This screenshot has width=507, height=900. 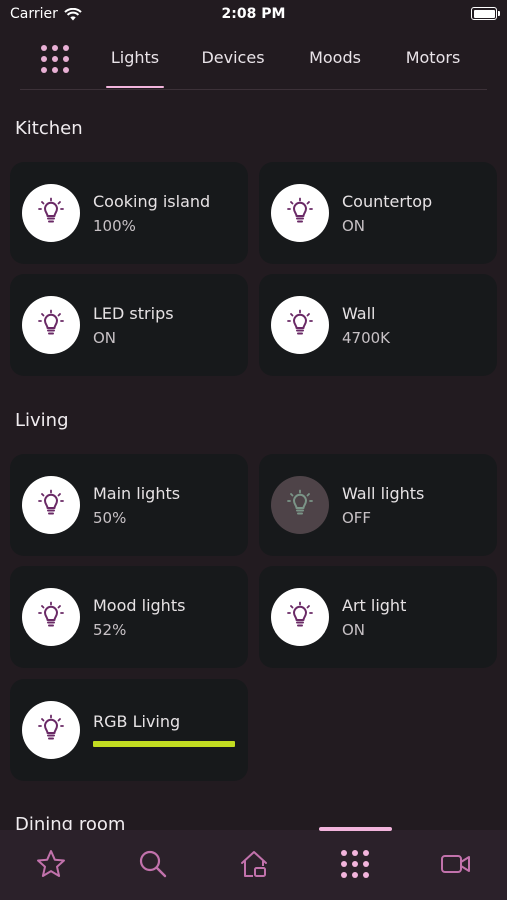 I want to click on light-card-countertop: Countertop ON, so click(x=378, y=213).